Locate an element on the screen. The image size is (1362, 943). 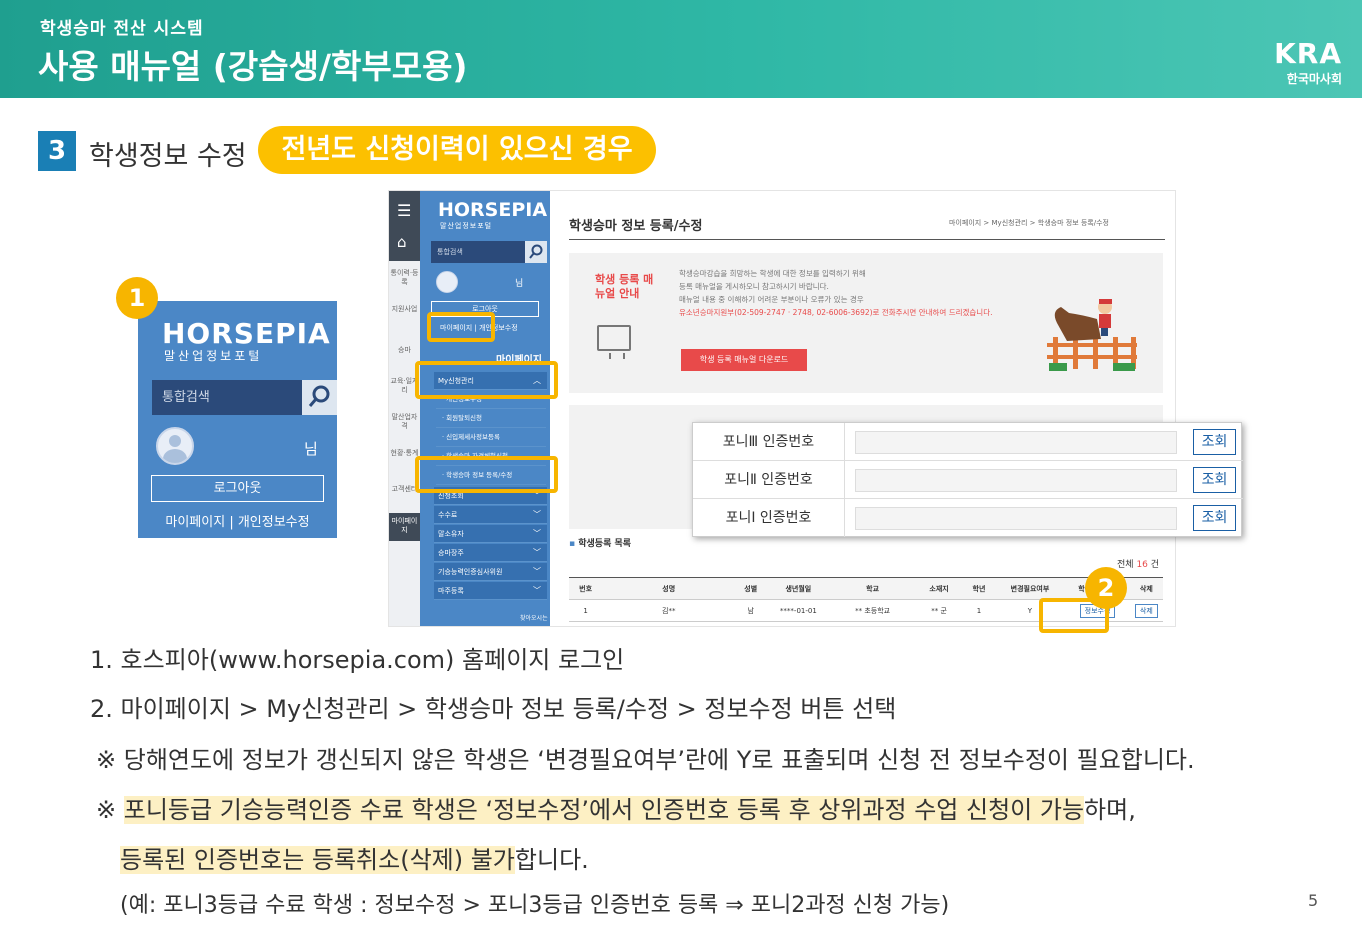
highlight-student-info-menu is located at coordinates (486, 474).